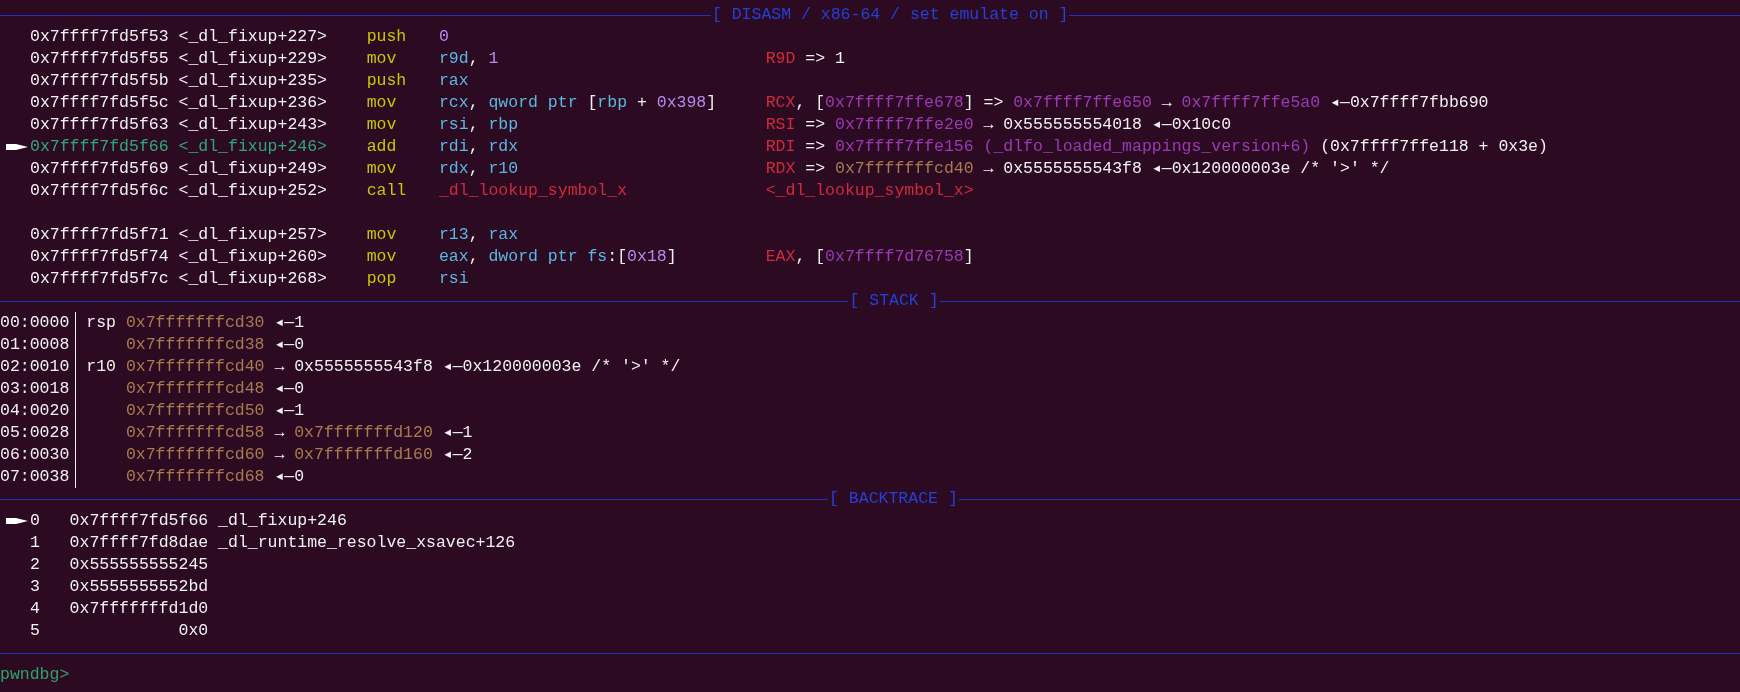  Describe the element at coordinates (533, 191) in the screenshot. I see `symbol-name: _dl_lookup_symbol_x` at that location.